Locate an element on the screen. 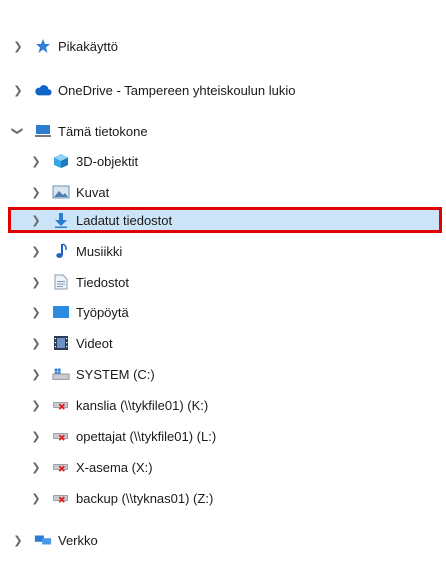 The image size is (446, 575). tree-item-quick-access: ❯ Pikakäyttö is located at coordinates (223, 46).